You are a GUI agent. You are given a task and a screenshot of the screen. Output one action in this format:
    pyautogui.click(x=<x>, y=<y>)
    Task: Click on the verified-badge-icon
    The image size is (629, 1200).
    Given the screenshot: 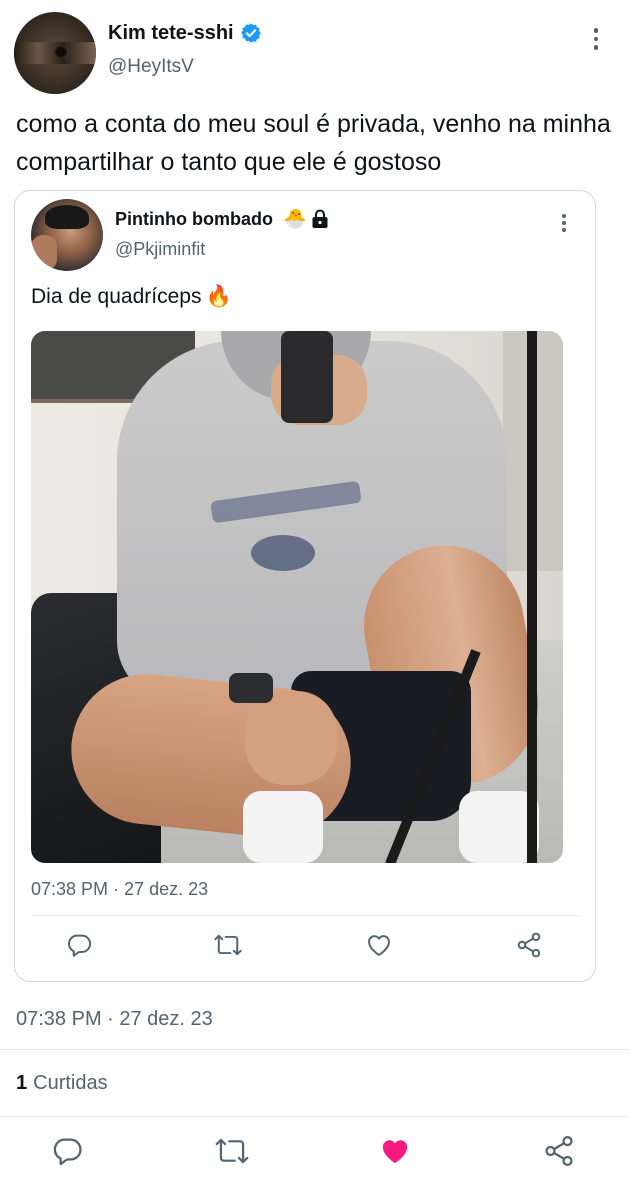 What is the action you would take?
    pyautogui.click(x=251, y=33)
    